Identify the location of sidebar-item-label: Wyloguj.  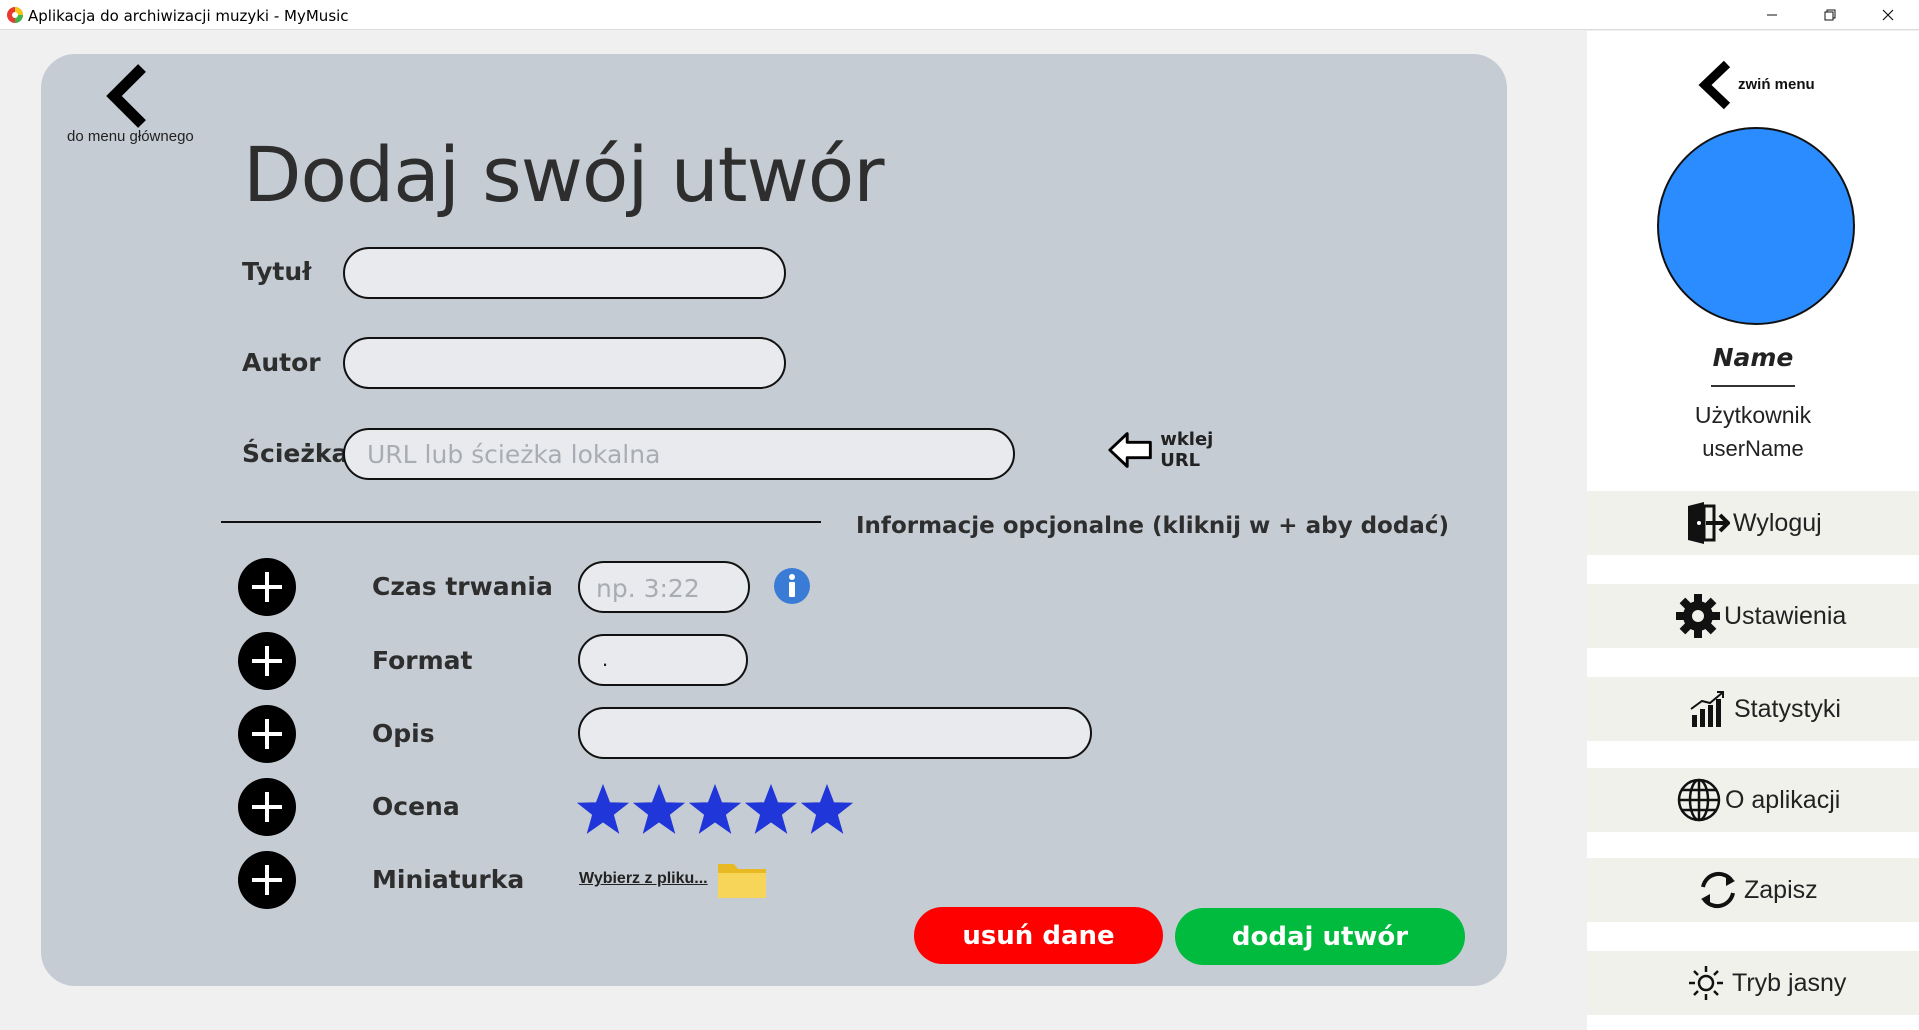
(1777, 522).